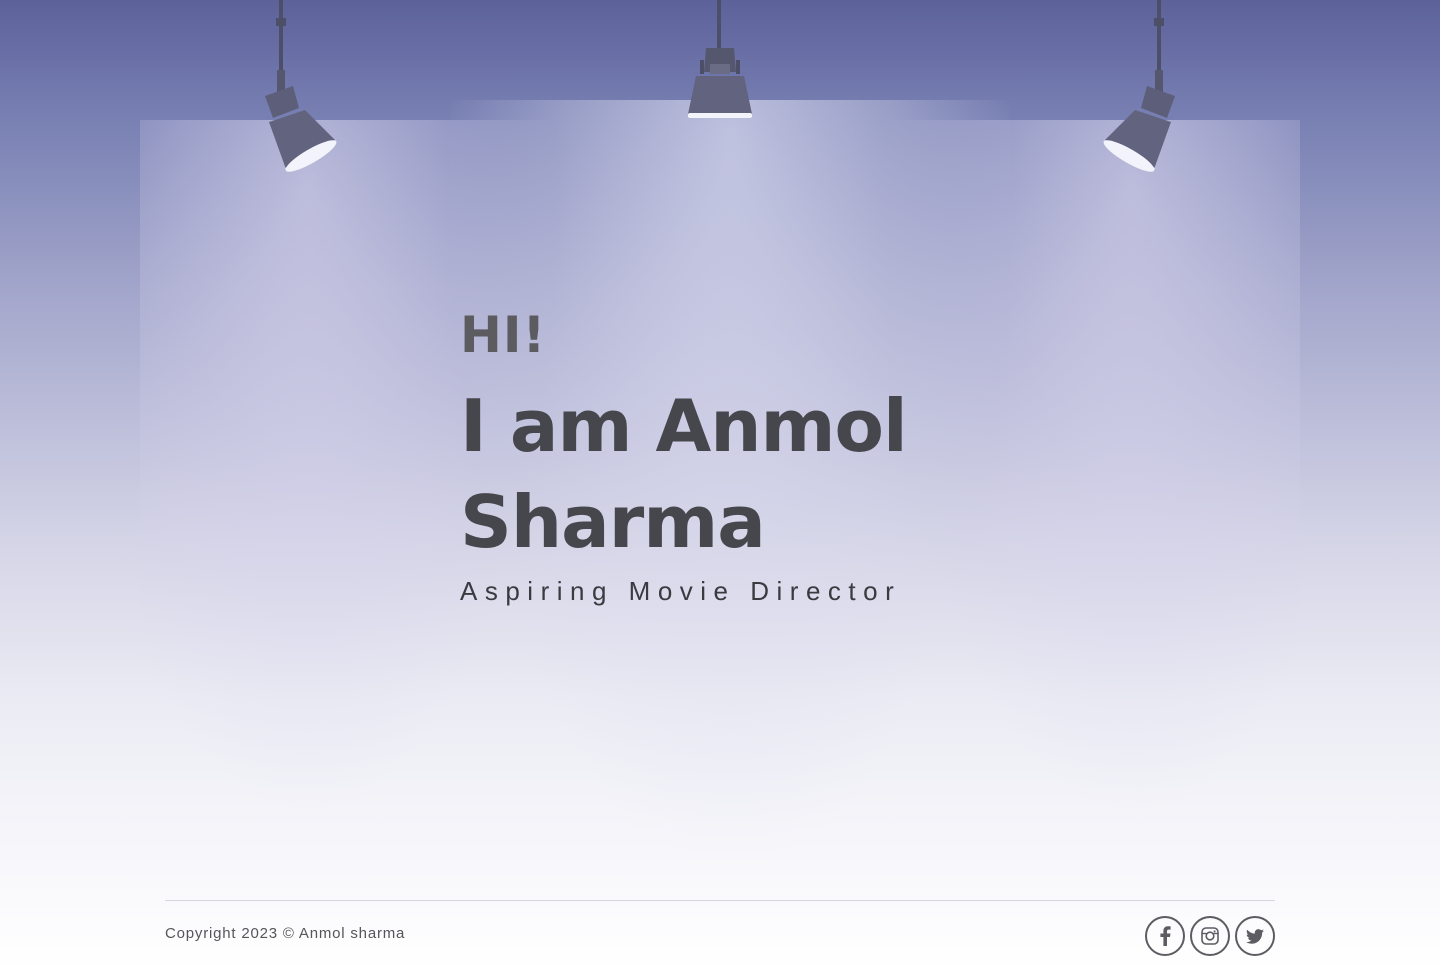 The image size is (1440, 970). I want to click on facebook-icon, so click(1165, 936).